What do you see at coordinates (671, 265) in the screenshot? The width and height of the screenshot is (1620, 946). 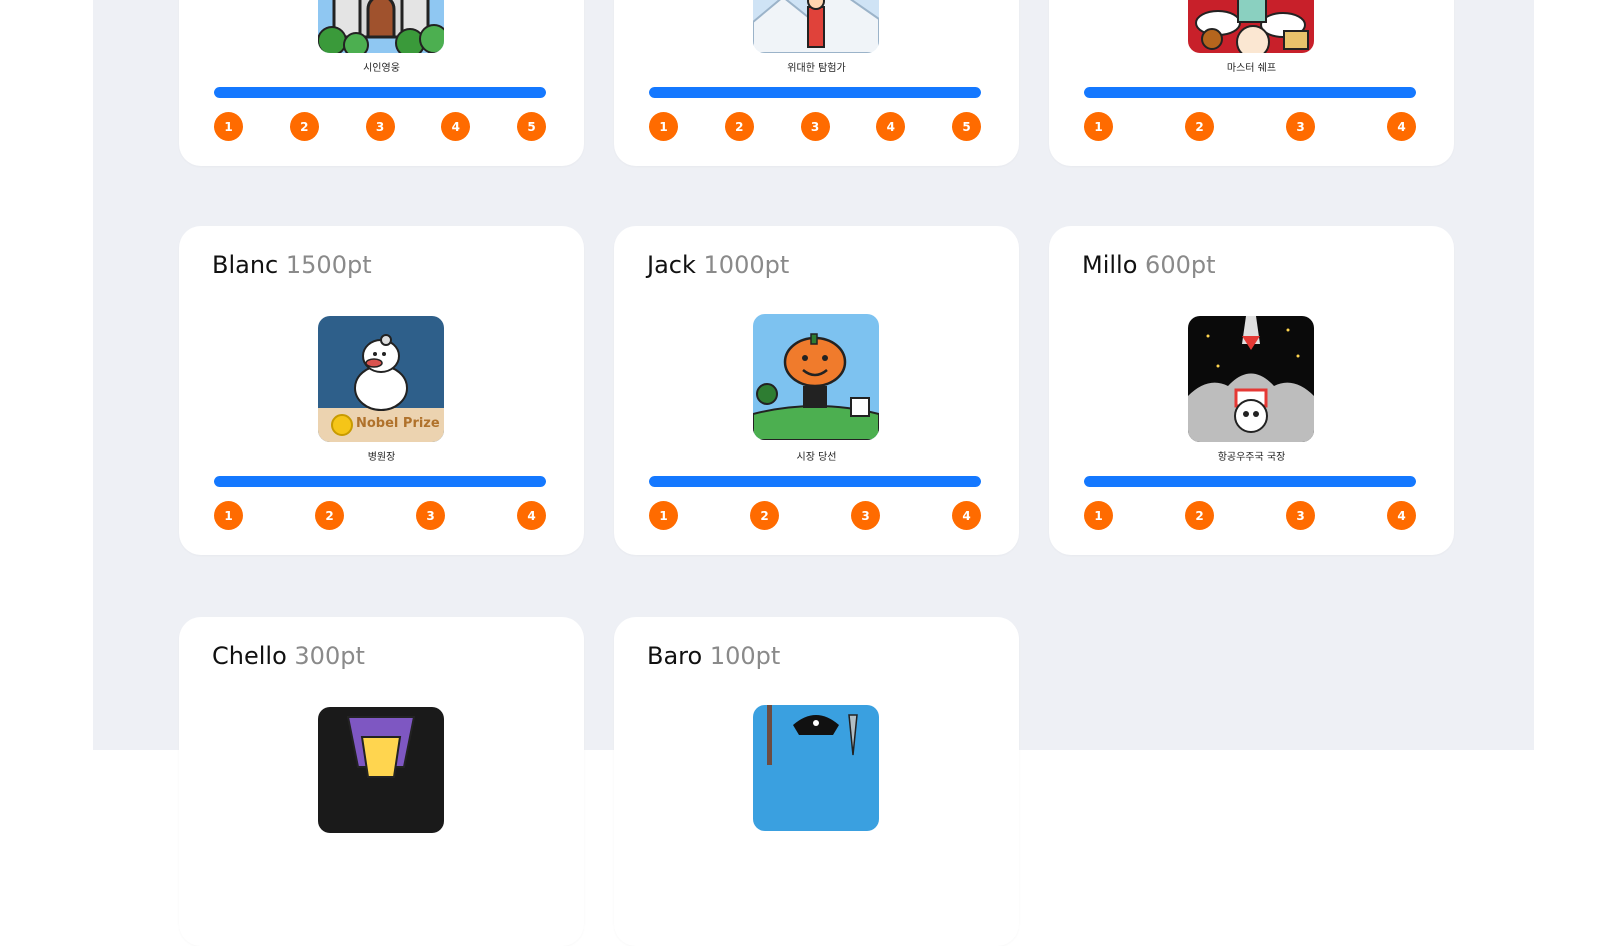 I see `user-name: Jack` at bounding box center [671, 265].